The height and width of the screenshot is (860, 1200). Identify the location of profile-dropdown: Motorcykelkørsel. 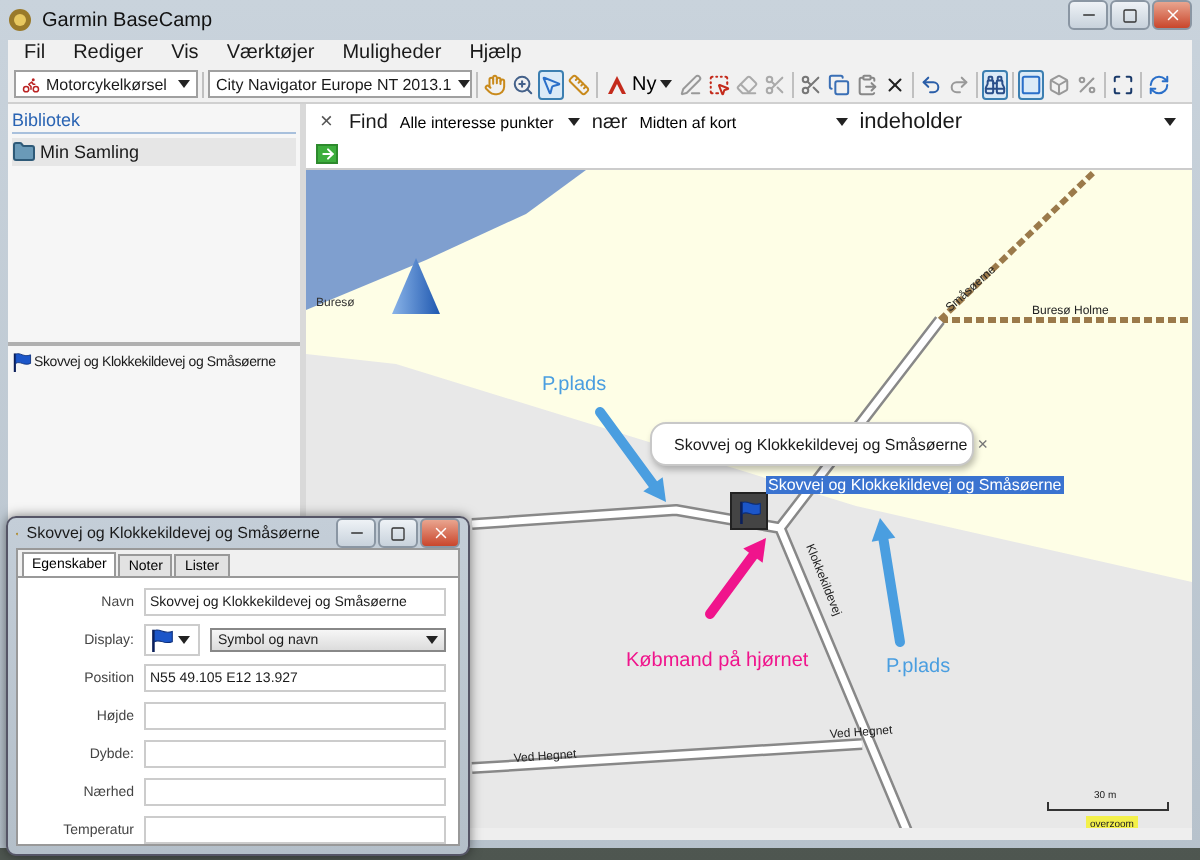
(106, 84).